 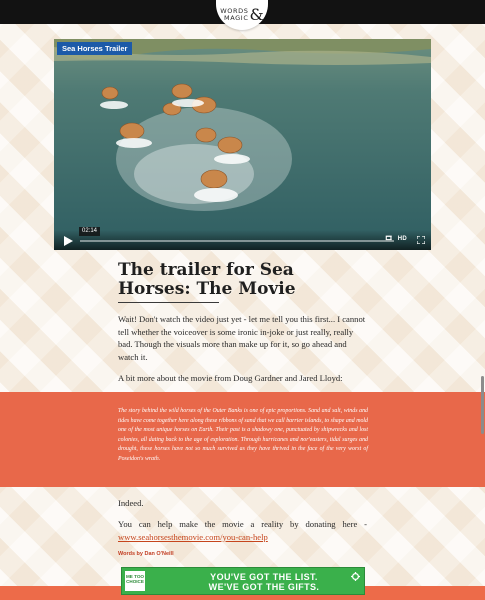 I want to click on headline-divider, so click(x=168, y=302).